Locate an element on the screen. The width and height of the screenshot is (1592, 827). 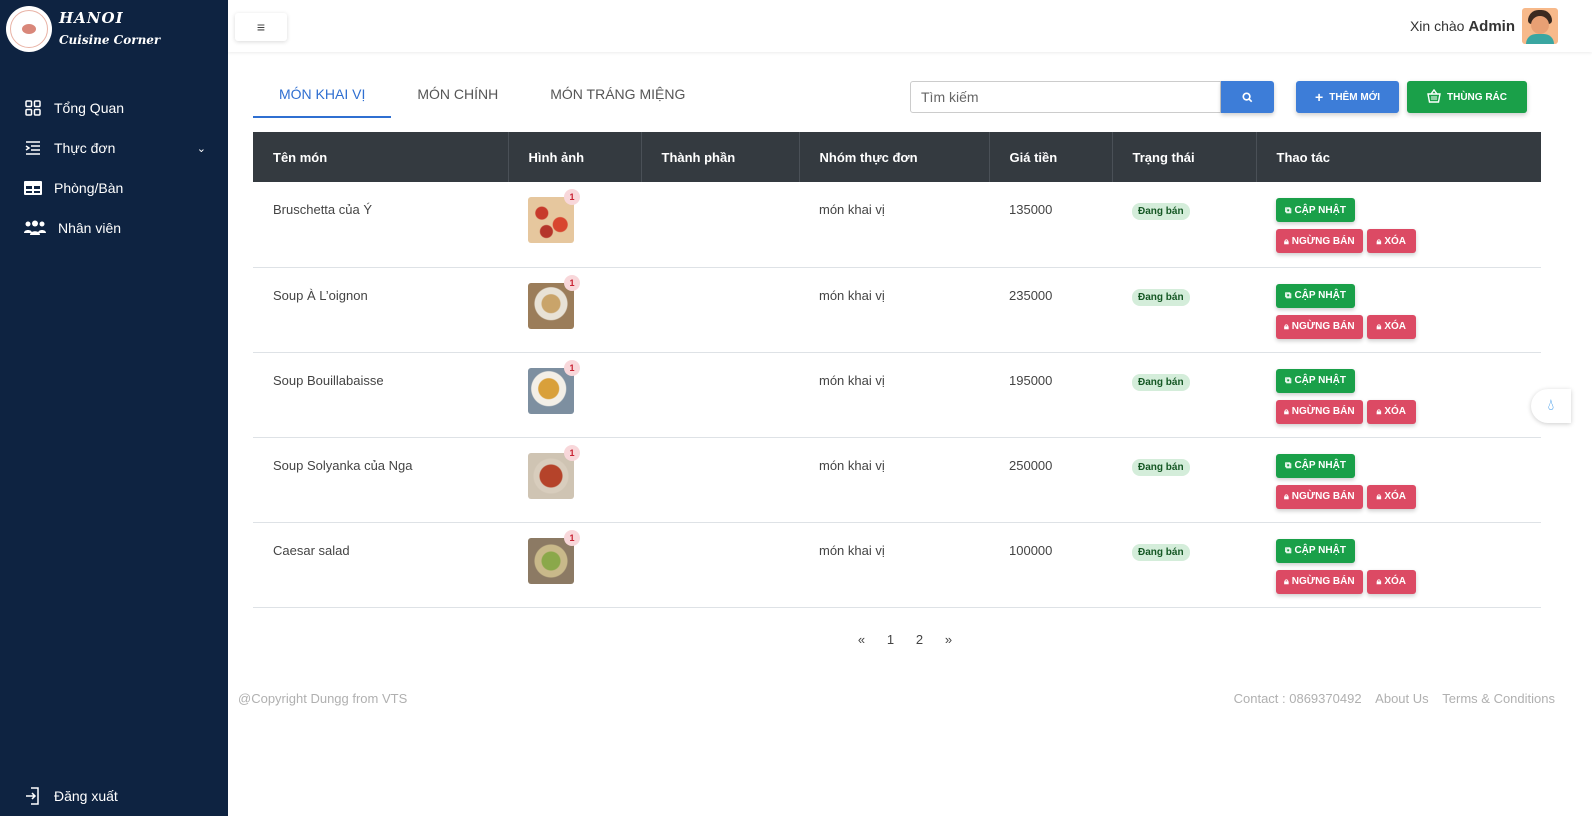
logout-label: Đăng xuất is located at coordinates (86, 796).